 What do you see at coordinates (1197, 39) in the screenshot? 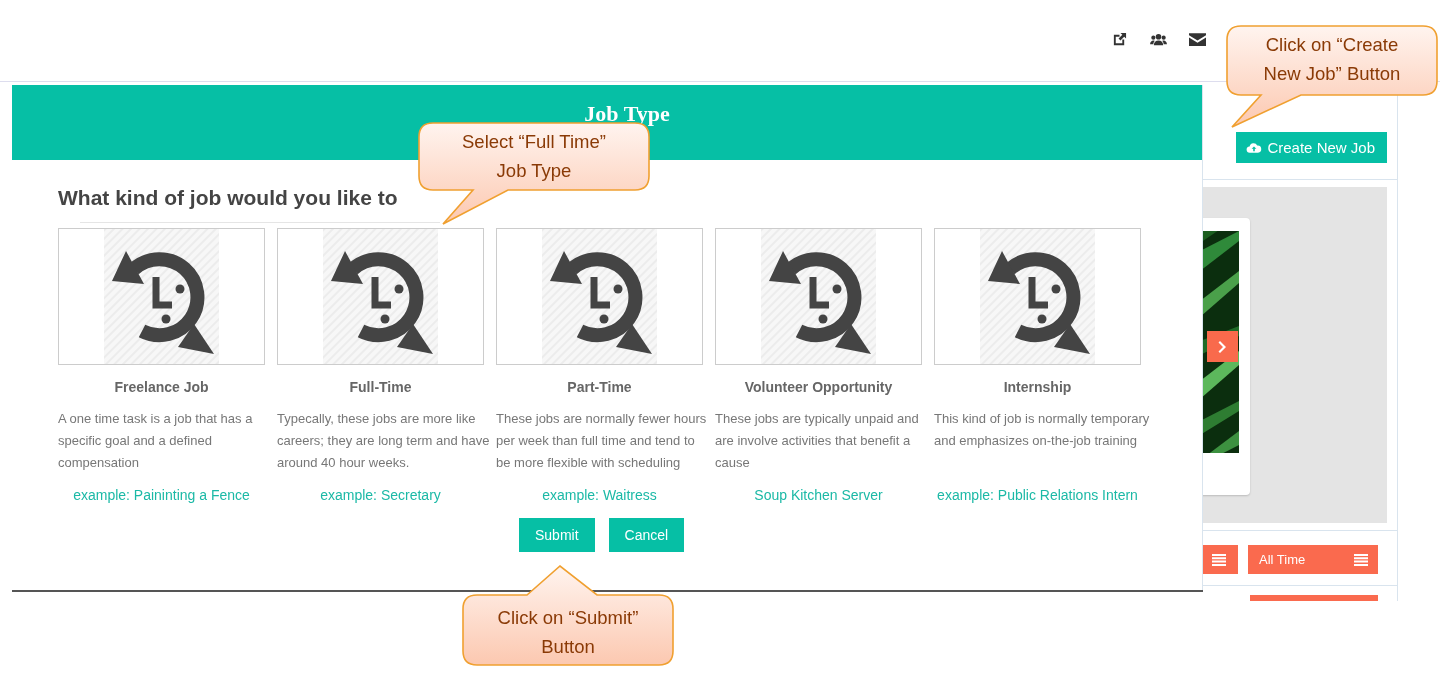
I see `envelope-icon` at bounding box center [1197, 39].